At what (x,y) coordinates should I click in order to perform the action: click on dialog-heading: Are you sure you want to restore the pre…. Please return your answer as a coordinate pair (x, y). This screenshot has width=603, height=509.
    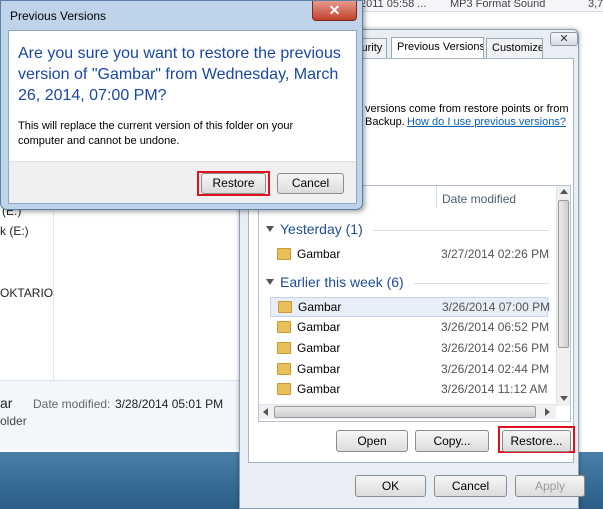
    Looking at the image, I should click on (179, 74).